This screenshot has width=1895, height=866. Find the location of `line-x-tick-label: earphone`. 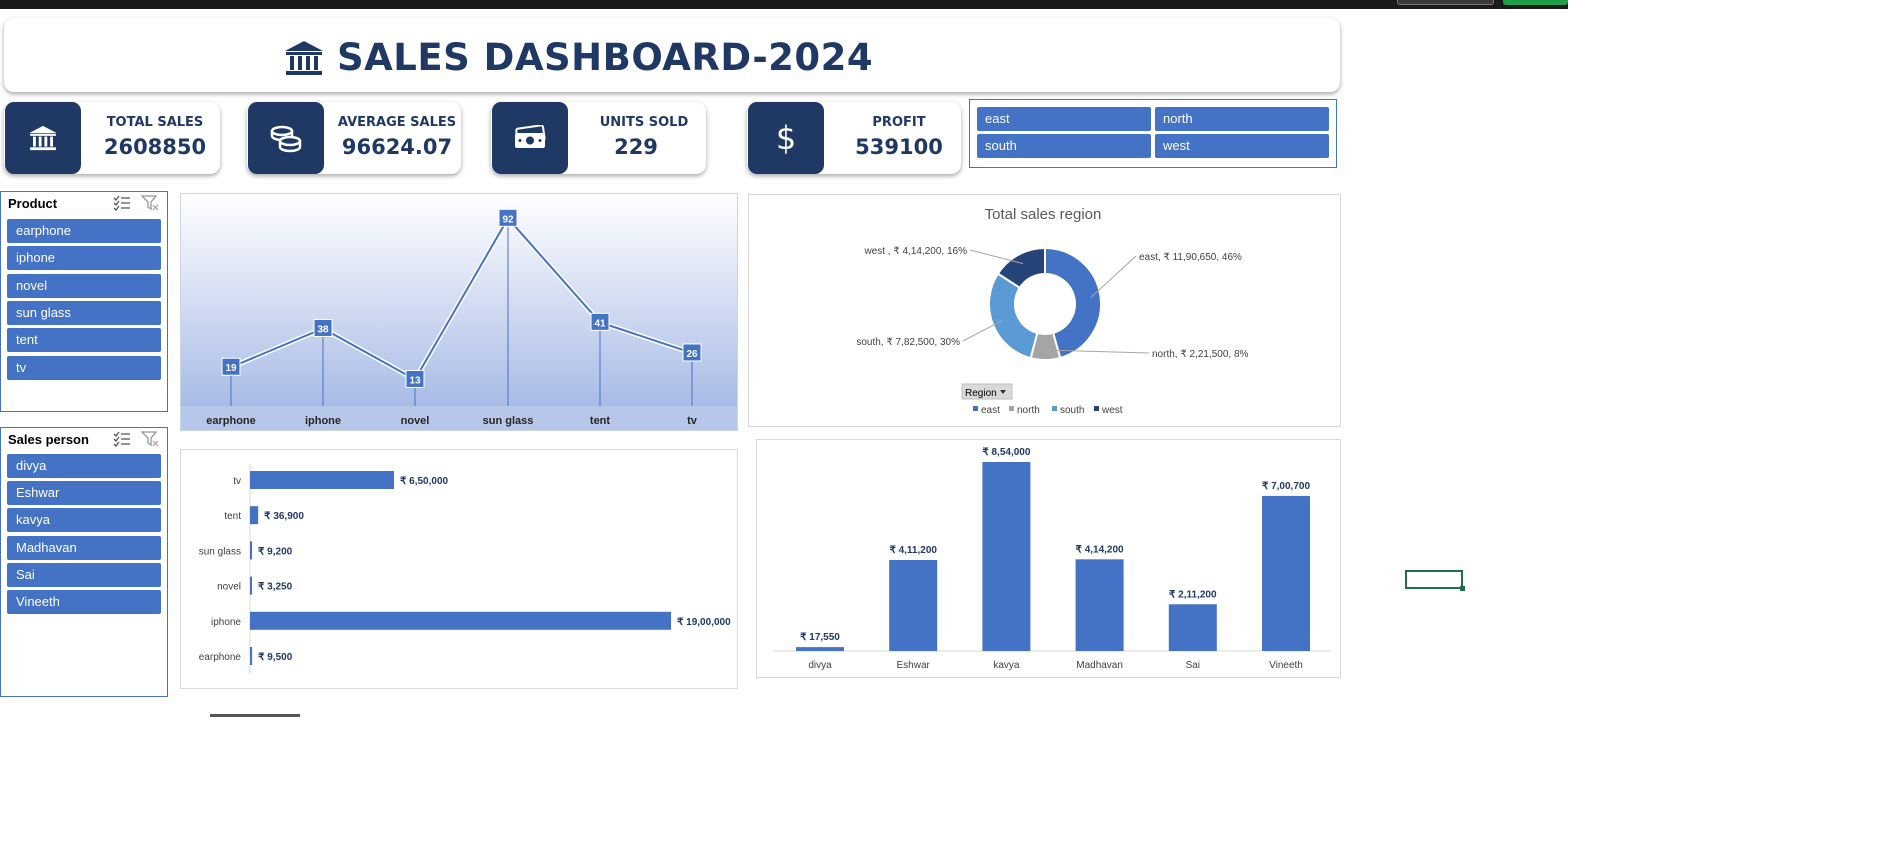

line-x-tick-label: earphone is located at coordinates (231, 421).